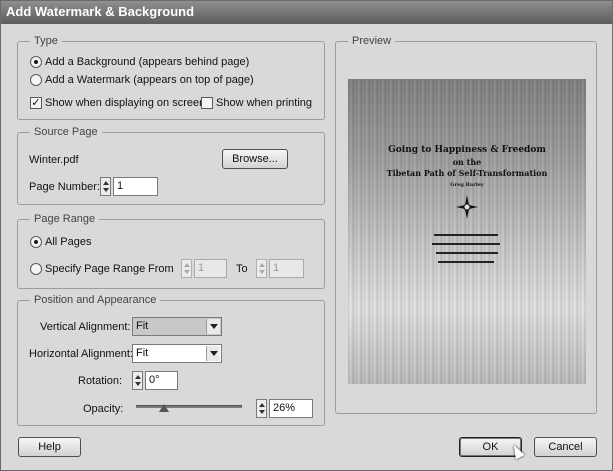  What do you see at coordinates (142, 326) in the screenshot?
I see `vertical-alignment-value: Fit` at bounding box center [142, 326].